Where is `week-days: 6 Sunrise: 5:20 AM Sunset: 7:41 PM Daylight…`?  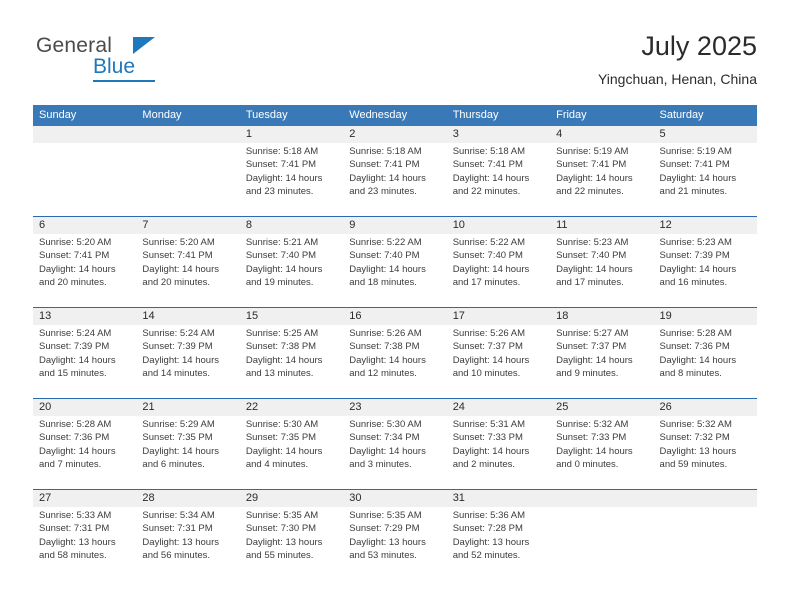 week-days: 6 Sunrise: 5:20 AM Sunset: 7:41 PM Daylight… is located at coordinates (395, 262).